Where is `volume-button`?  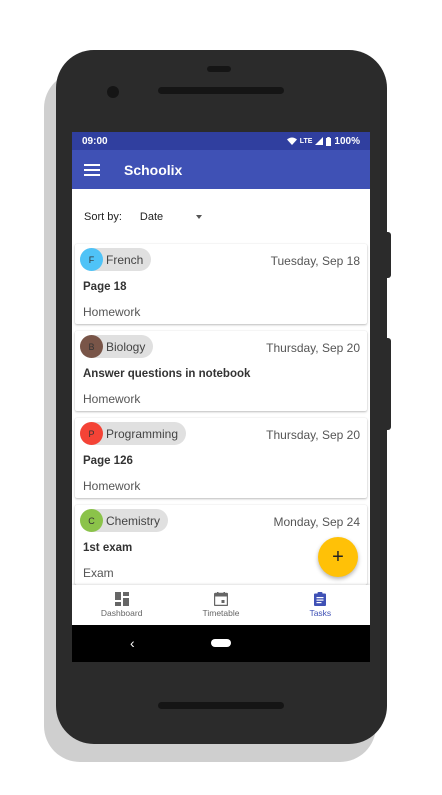
volume-button is located at coordinates (388, 384).